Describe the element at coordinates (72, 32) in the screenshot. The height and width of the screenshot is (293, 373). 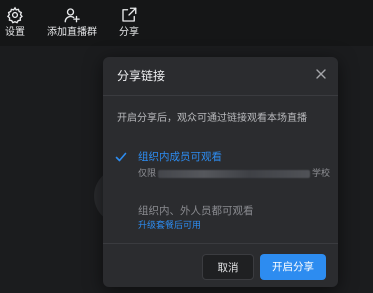
I see `add-live-group-label: 添加直播群` at that location.